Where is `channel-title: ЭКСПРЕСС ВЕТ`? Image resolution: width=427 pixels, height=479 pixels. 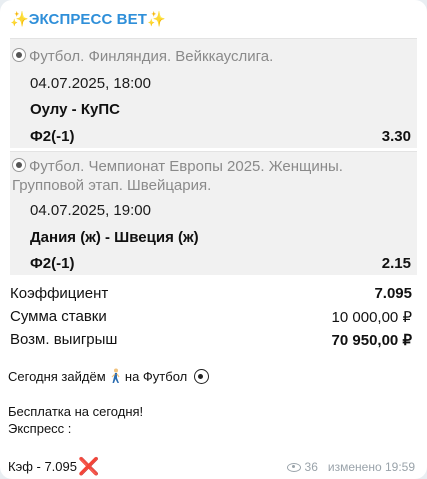 channel-title: ЭКСПРЕСС ВЕТ is located at coordinates (88, 19).